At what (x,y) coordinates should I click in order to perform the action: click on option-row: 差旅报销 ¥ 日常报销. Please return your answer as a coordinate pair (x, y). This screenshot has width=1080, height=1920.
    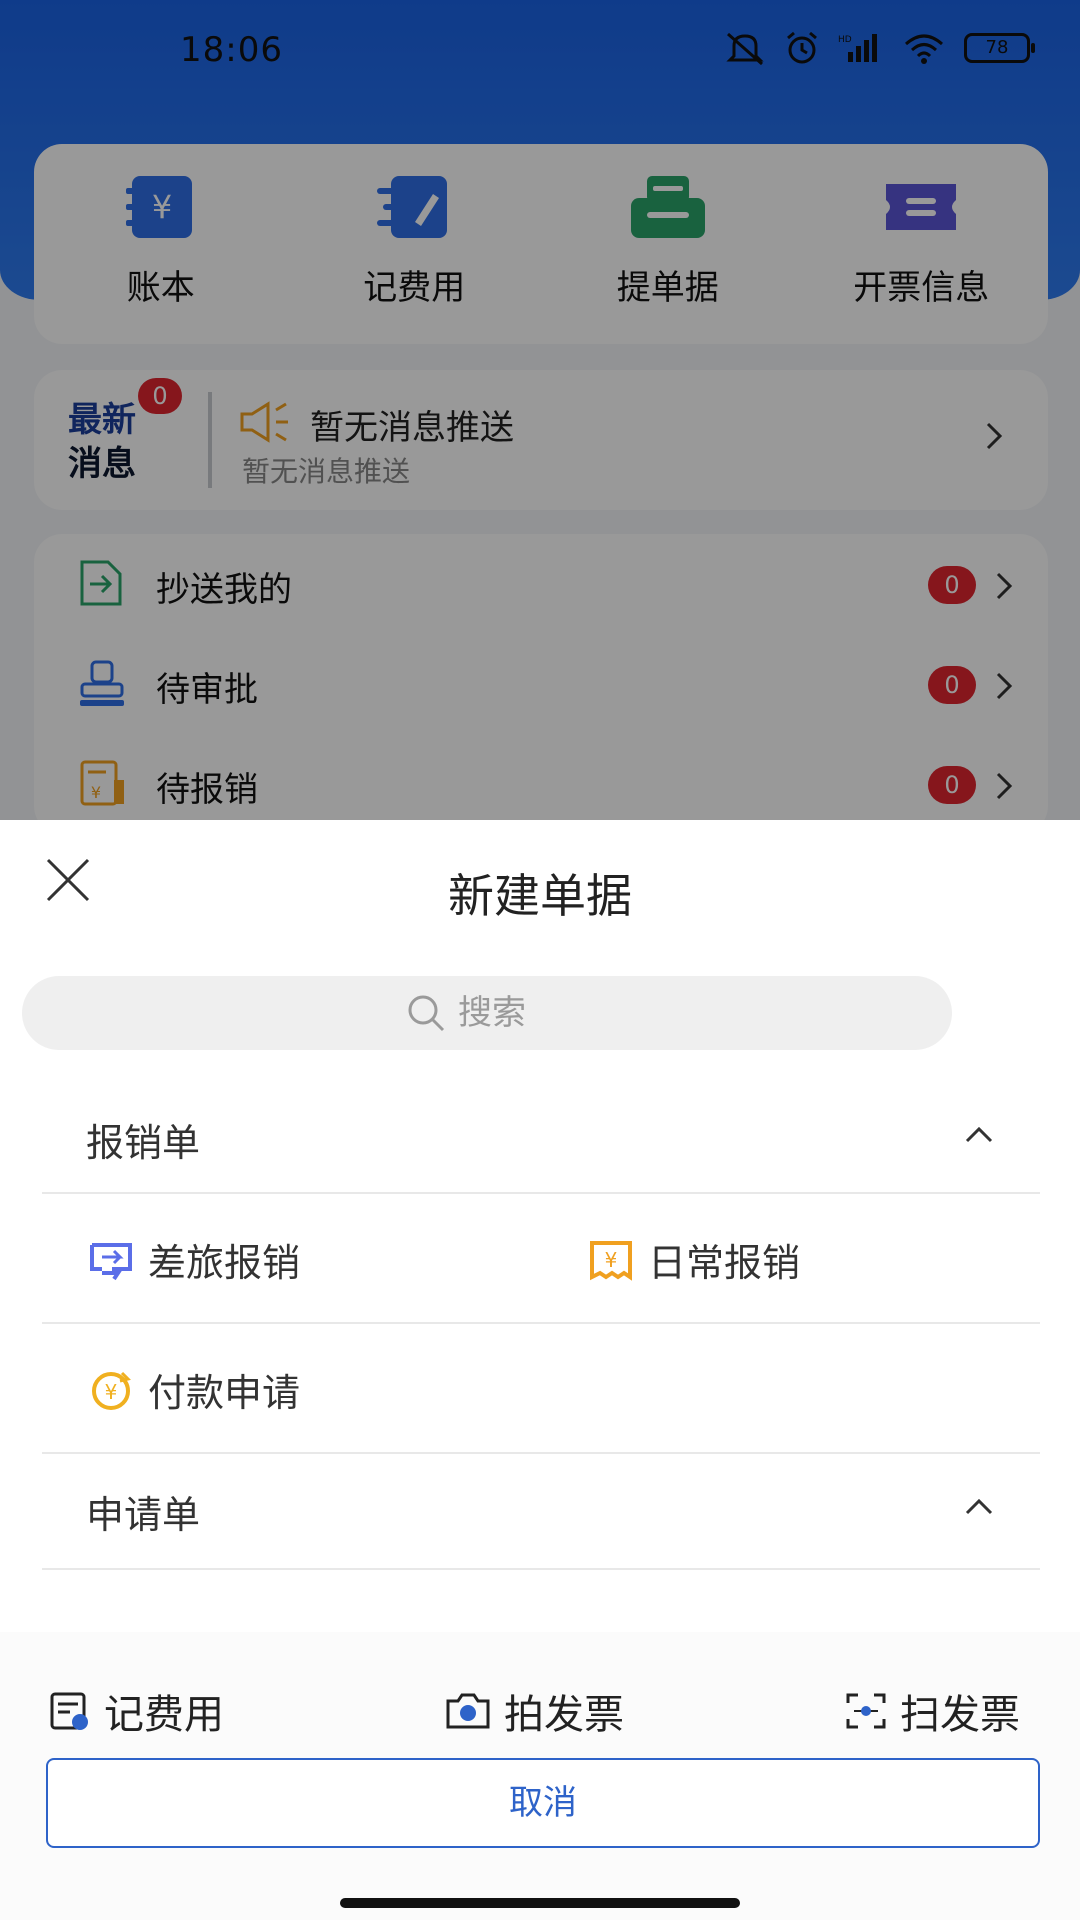
    Looking at the image, I should click on (541, 1259).